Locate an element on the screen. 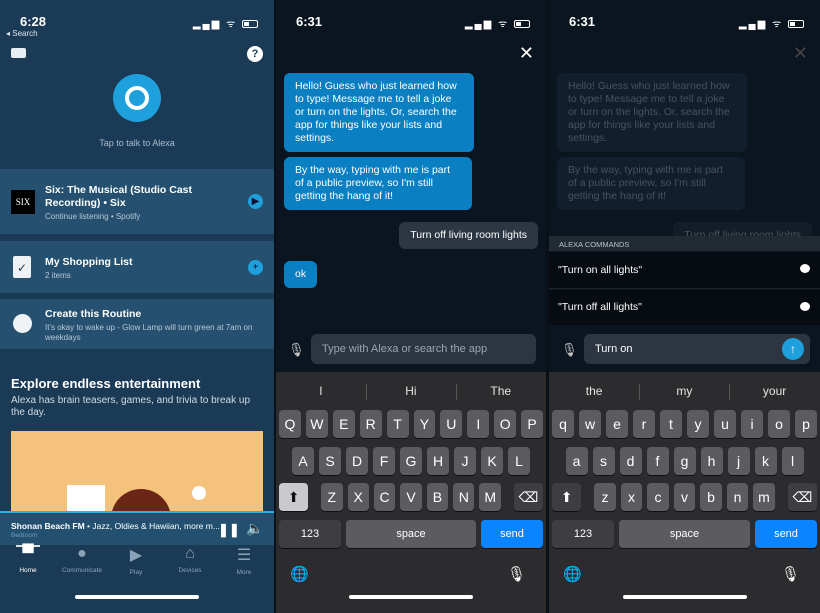 This screenshot has width=820, height=613. key-k: k is located at coordinates (765, 461).